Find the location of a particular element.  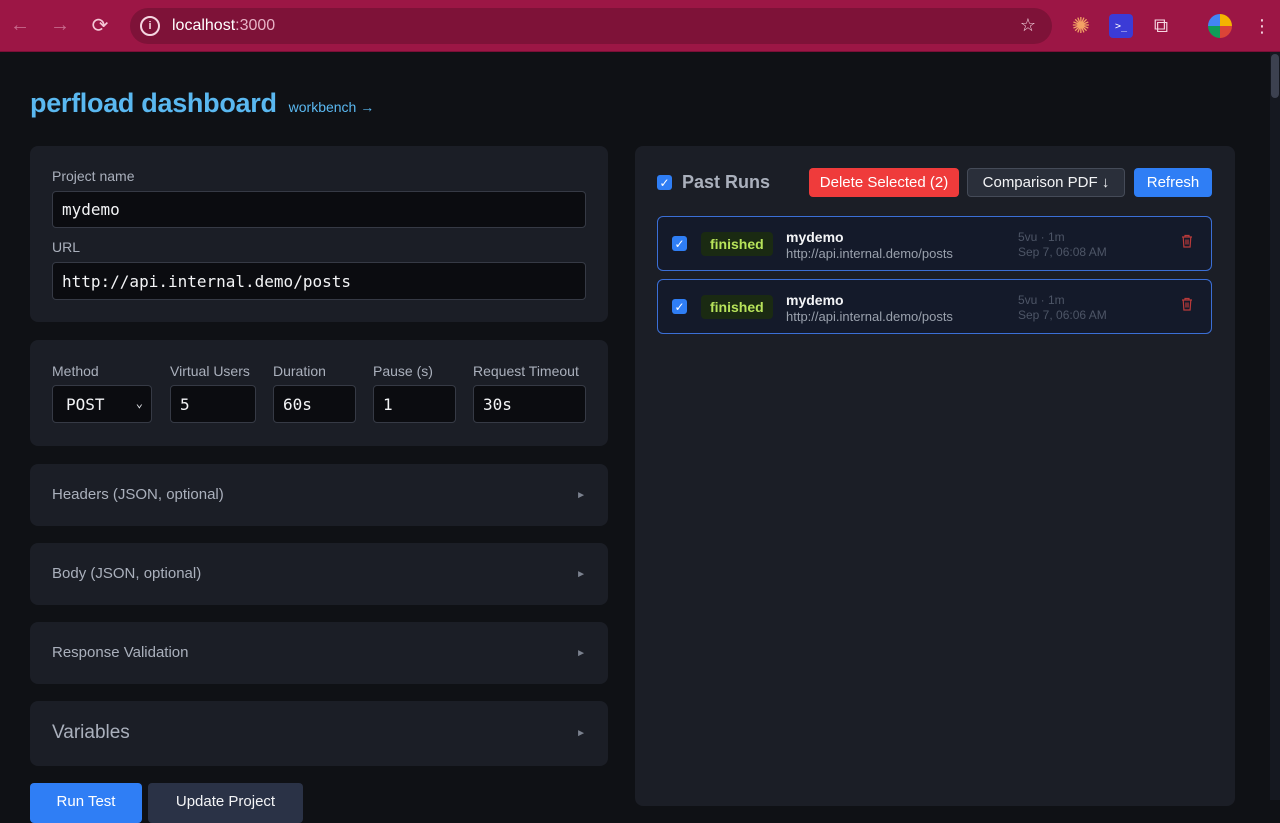

url-input: http://api.internal.demo/posts is located at coordinates (319, 281).